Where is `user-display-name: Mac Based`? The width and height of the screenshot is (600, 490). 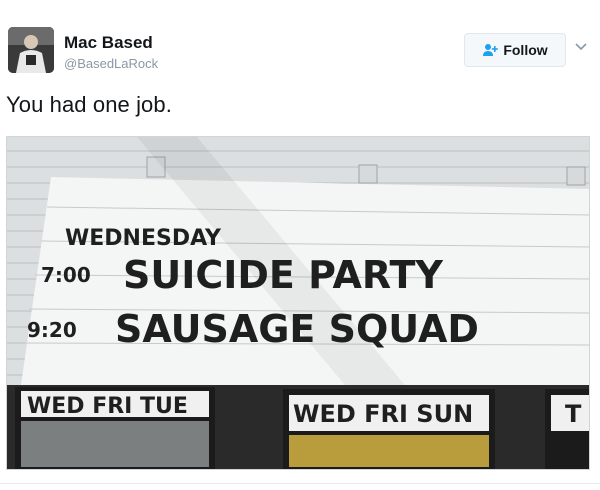 user-display-name: Mac Based is located at coordinates (108, 43).